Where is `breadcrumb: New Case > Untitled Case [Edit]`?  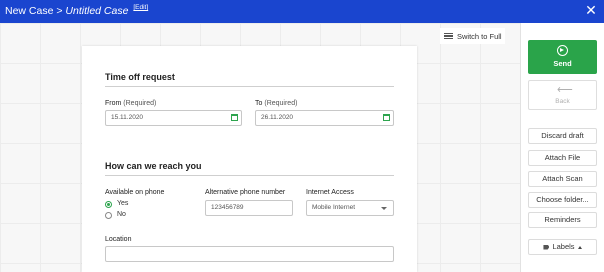
breadcrumb: New Case > Untitled Case [Edit] is located at coordinates (76, 10).